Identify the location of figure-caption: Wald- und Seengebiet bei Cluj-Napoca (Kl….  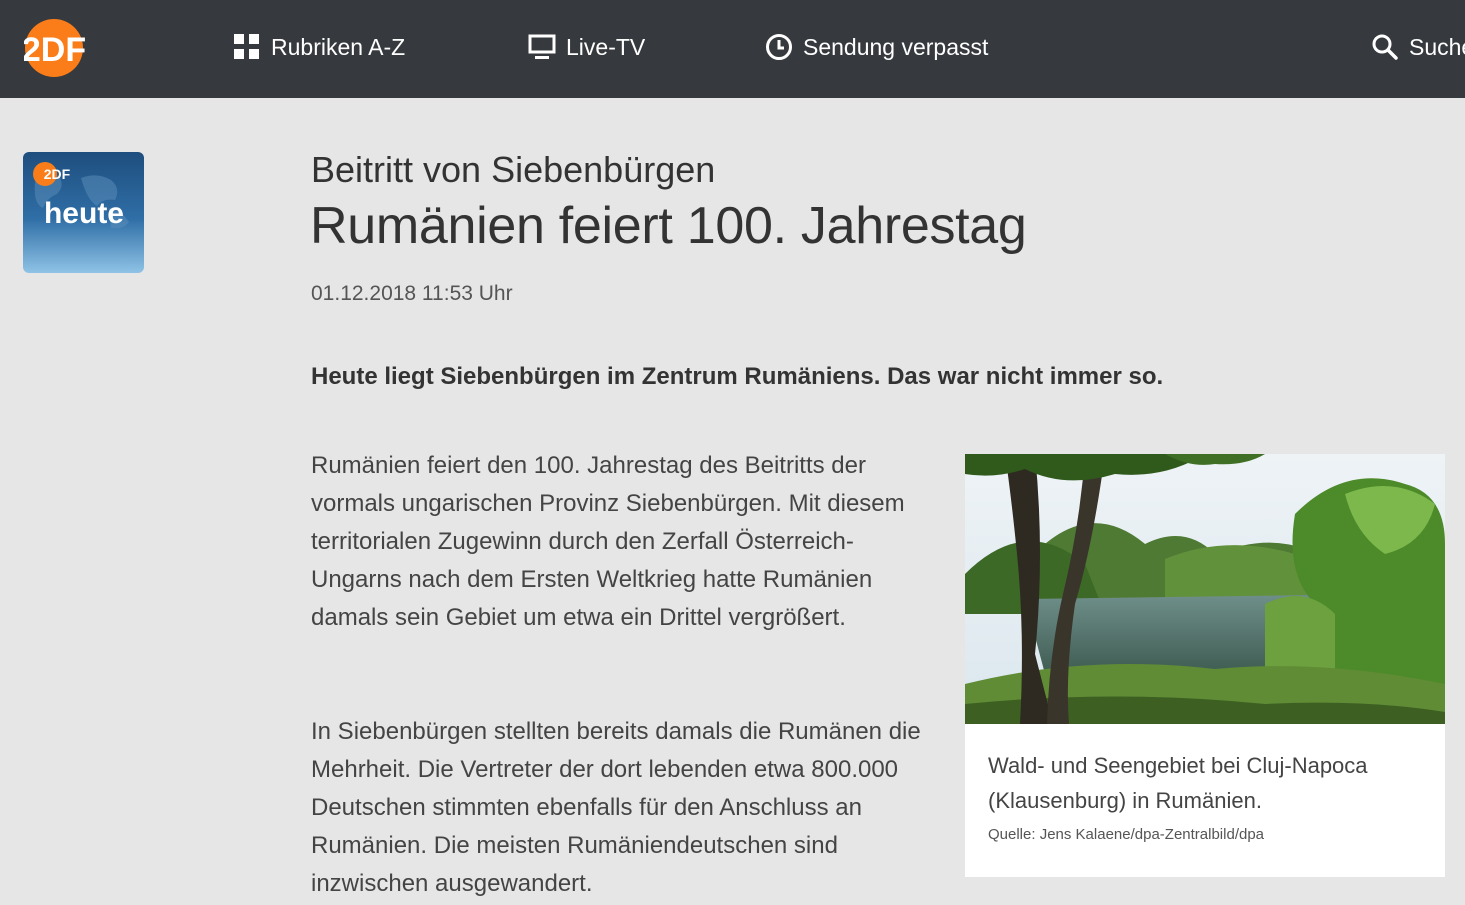
(1178, 783).